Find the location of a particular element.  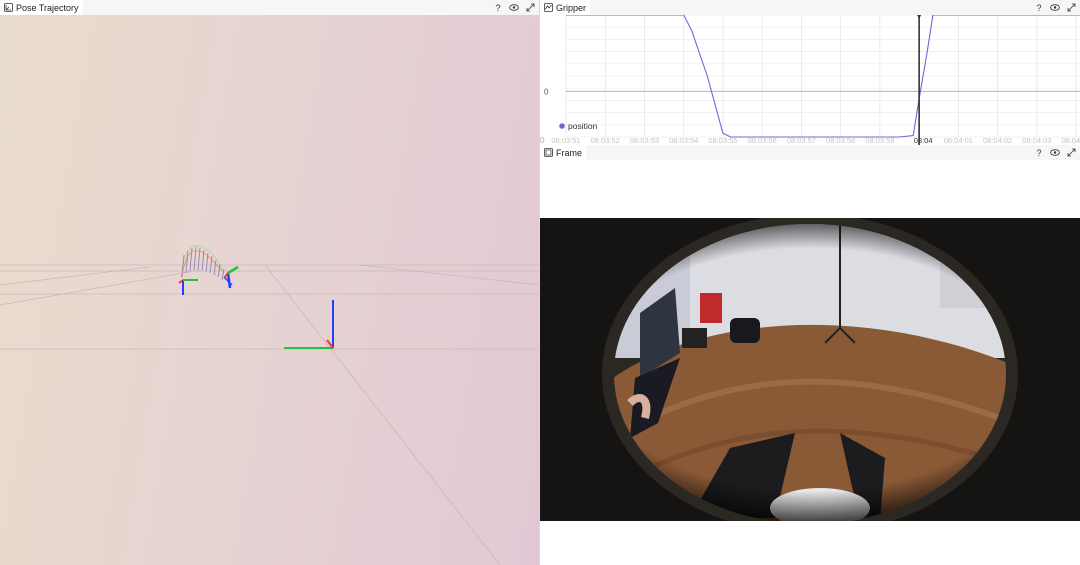

x-tick-label: 08:04:03 is located at coordinates (1036, 140).